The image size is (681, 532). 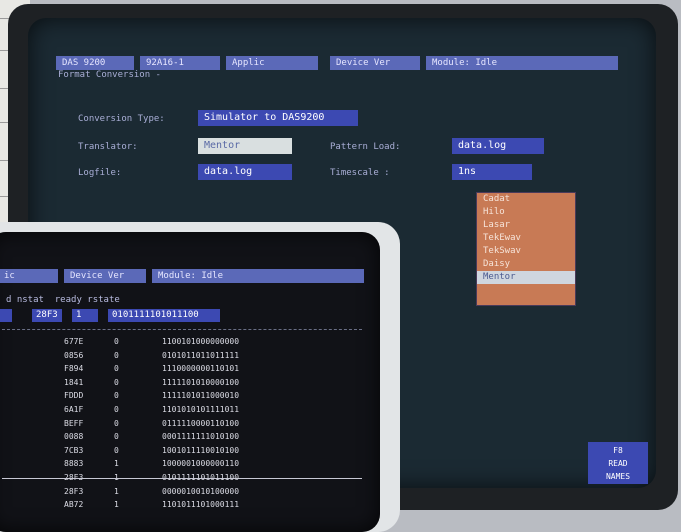 I want to click on table-row: 677E 0 1100101000000000, so click(x=190, y=342).